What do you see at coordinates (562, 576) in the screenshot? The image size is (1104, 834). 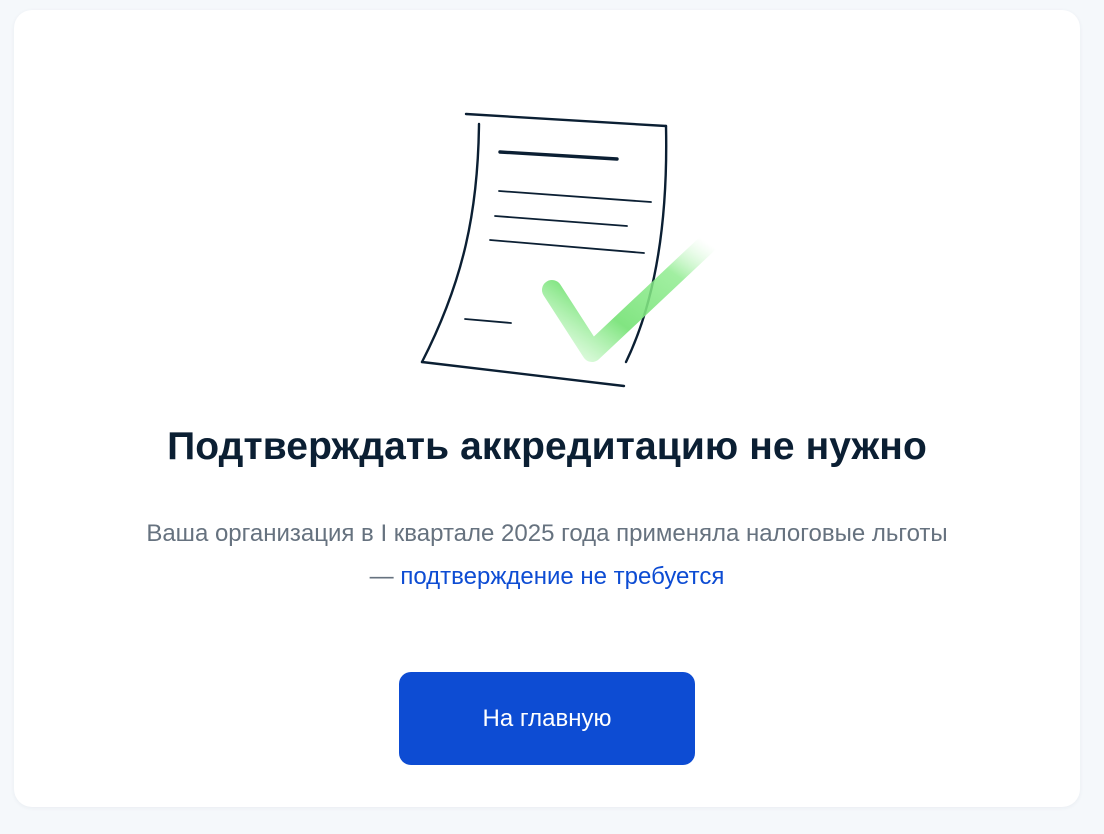 I see `not-required-link: подтверждение не требуется` at bounding box center [562, 576].